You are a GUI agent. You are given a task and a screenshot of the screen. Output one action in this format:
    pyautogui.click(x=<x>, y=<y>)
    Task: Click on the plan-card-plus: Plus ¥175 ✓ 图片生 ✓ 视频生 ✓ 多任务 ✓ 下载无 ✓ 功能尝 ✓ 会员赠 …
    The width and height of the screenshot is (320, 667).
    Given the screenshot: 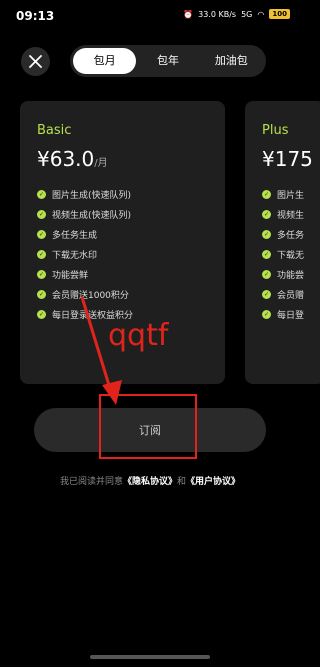 What is the action you would take?
    pyautogui.click(x=282, y=242)
    